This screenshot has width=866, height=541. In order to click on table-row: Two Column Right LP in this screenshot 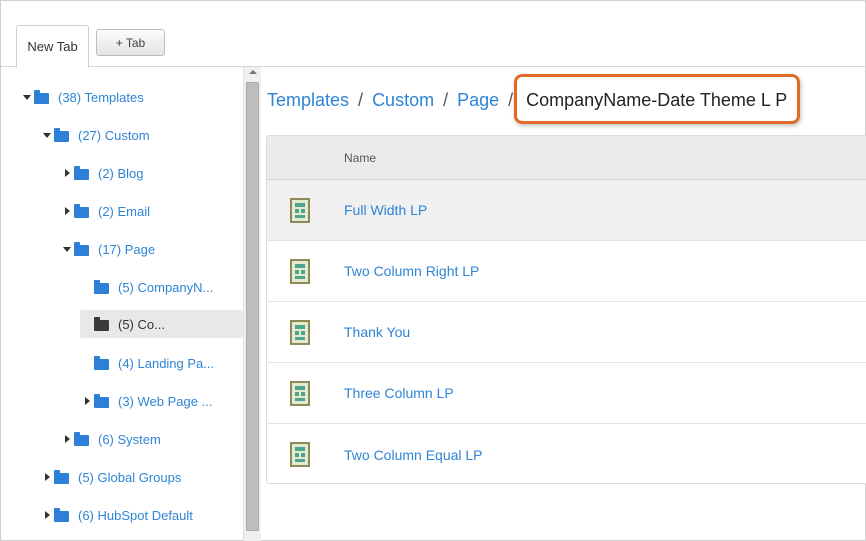, I will do `click(566, 271)`.